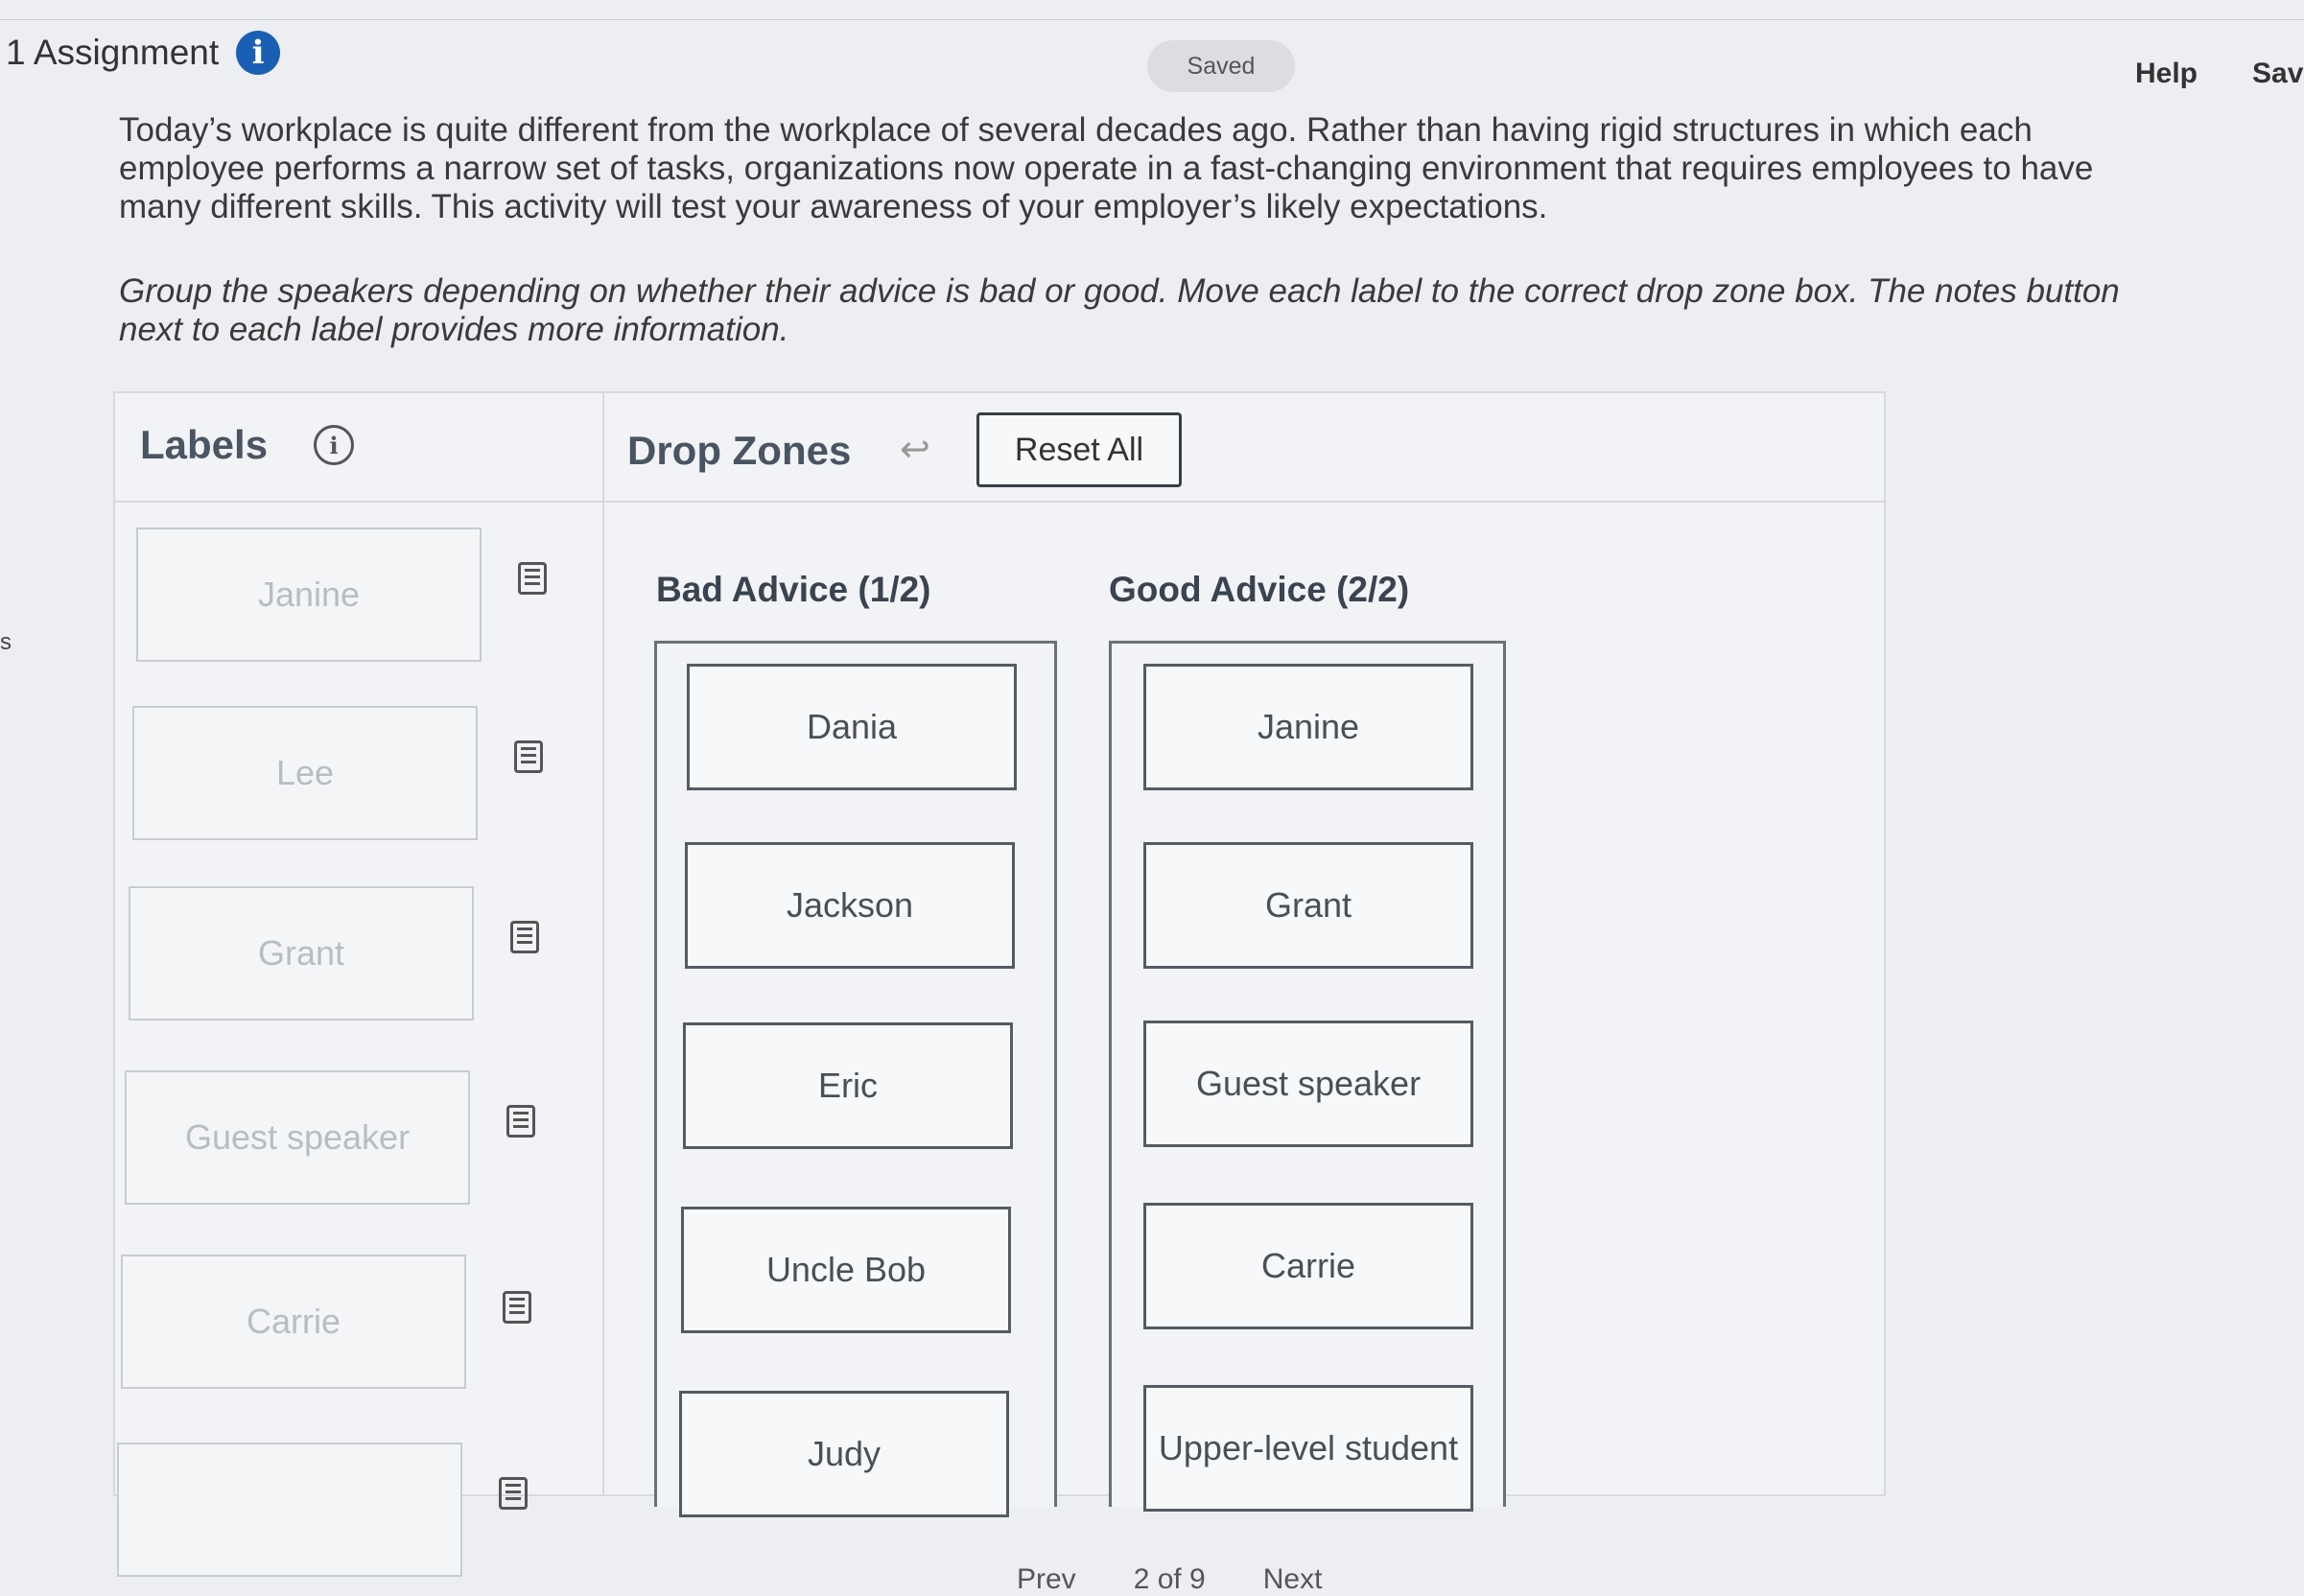 This screenshot has height=1596, width=2304. I want to click on save-exit-link: Sav, so click(2278, 74).